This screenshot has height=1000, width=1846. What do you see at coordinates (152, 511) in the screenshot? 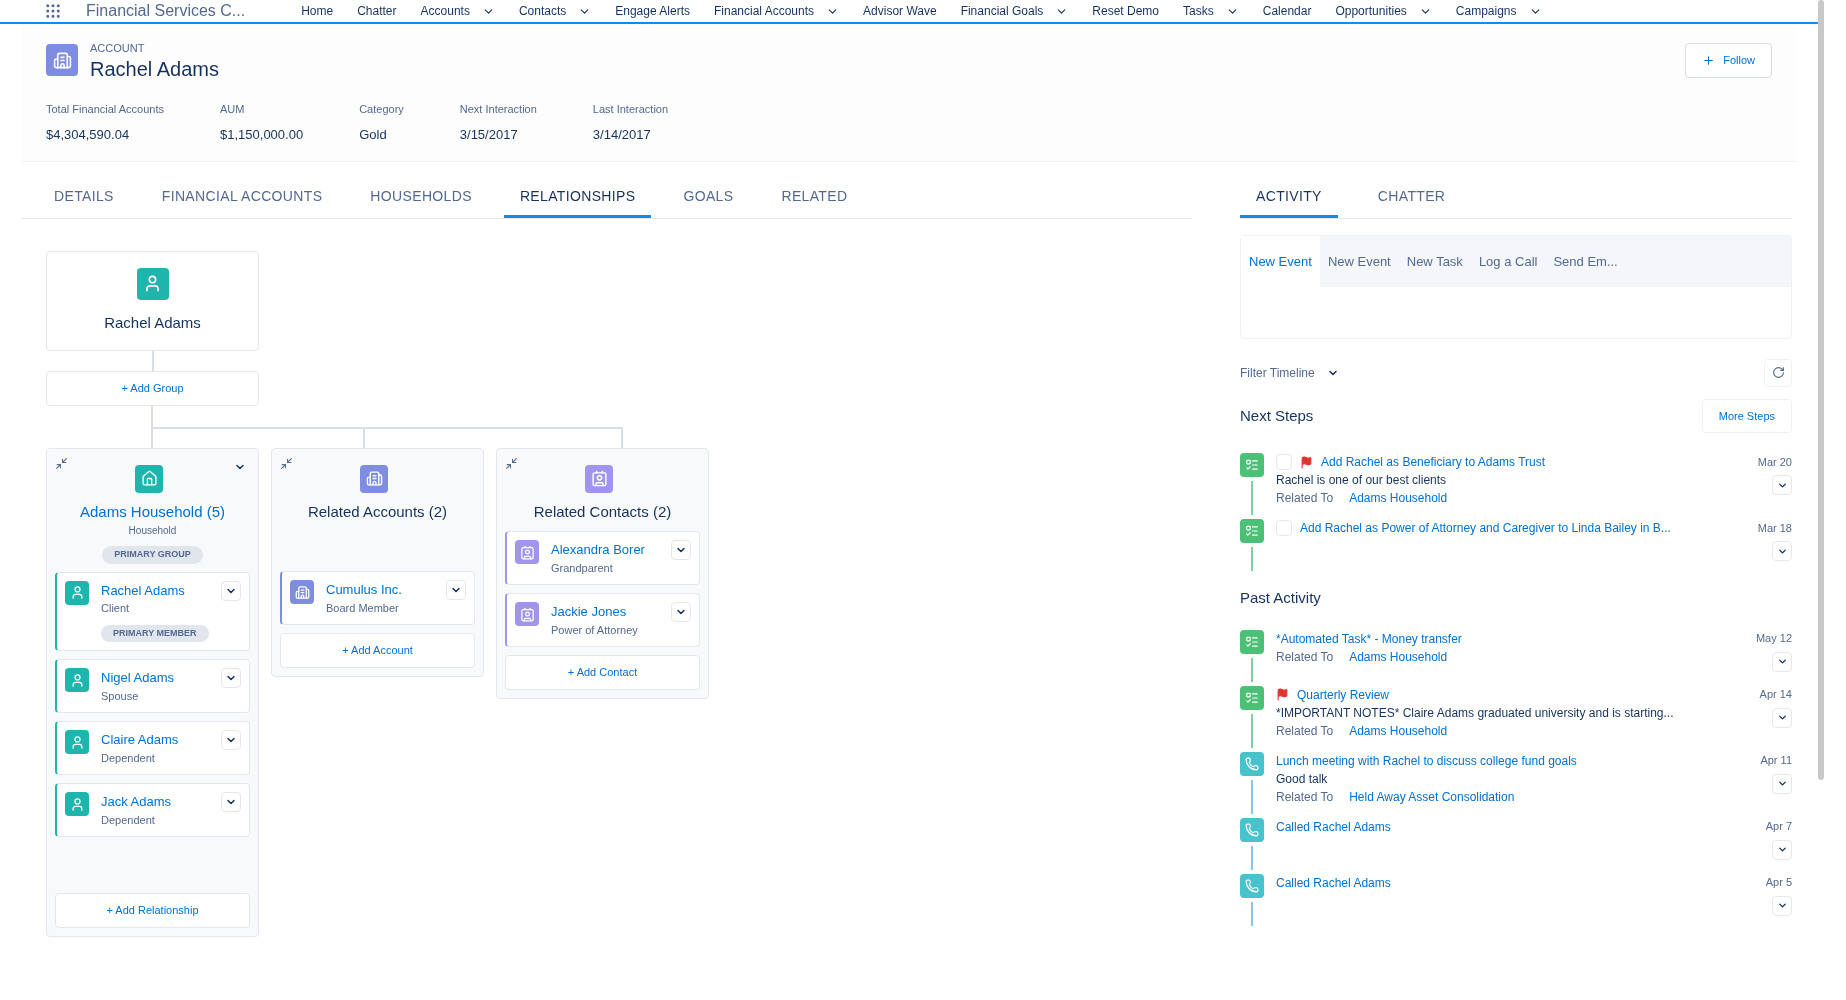
I see `group-title: Adams Household (5)` at bounding box center [152, 511].